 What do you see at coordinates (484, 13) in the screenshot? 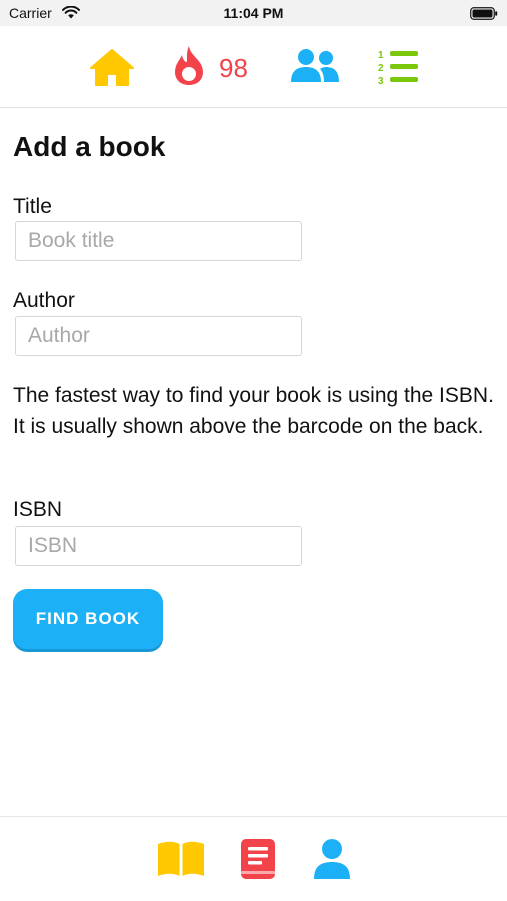
I see `battery-icon` at bounding box center [484, 13].